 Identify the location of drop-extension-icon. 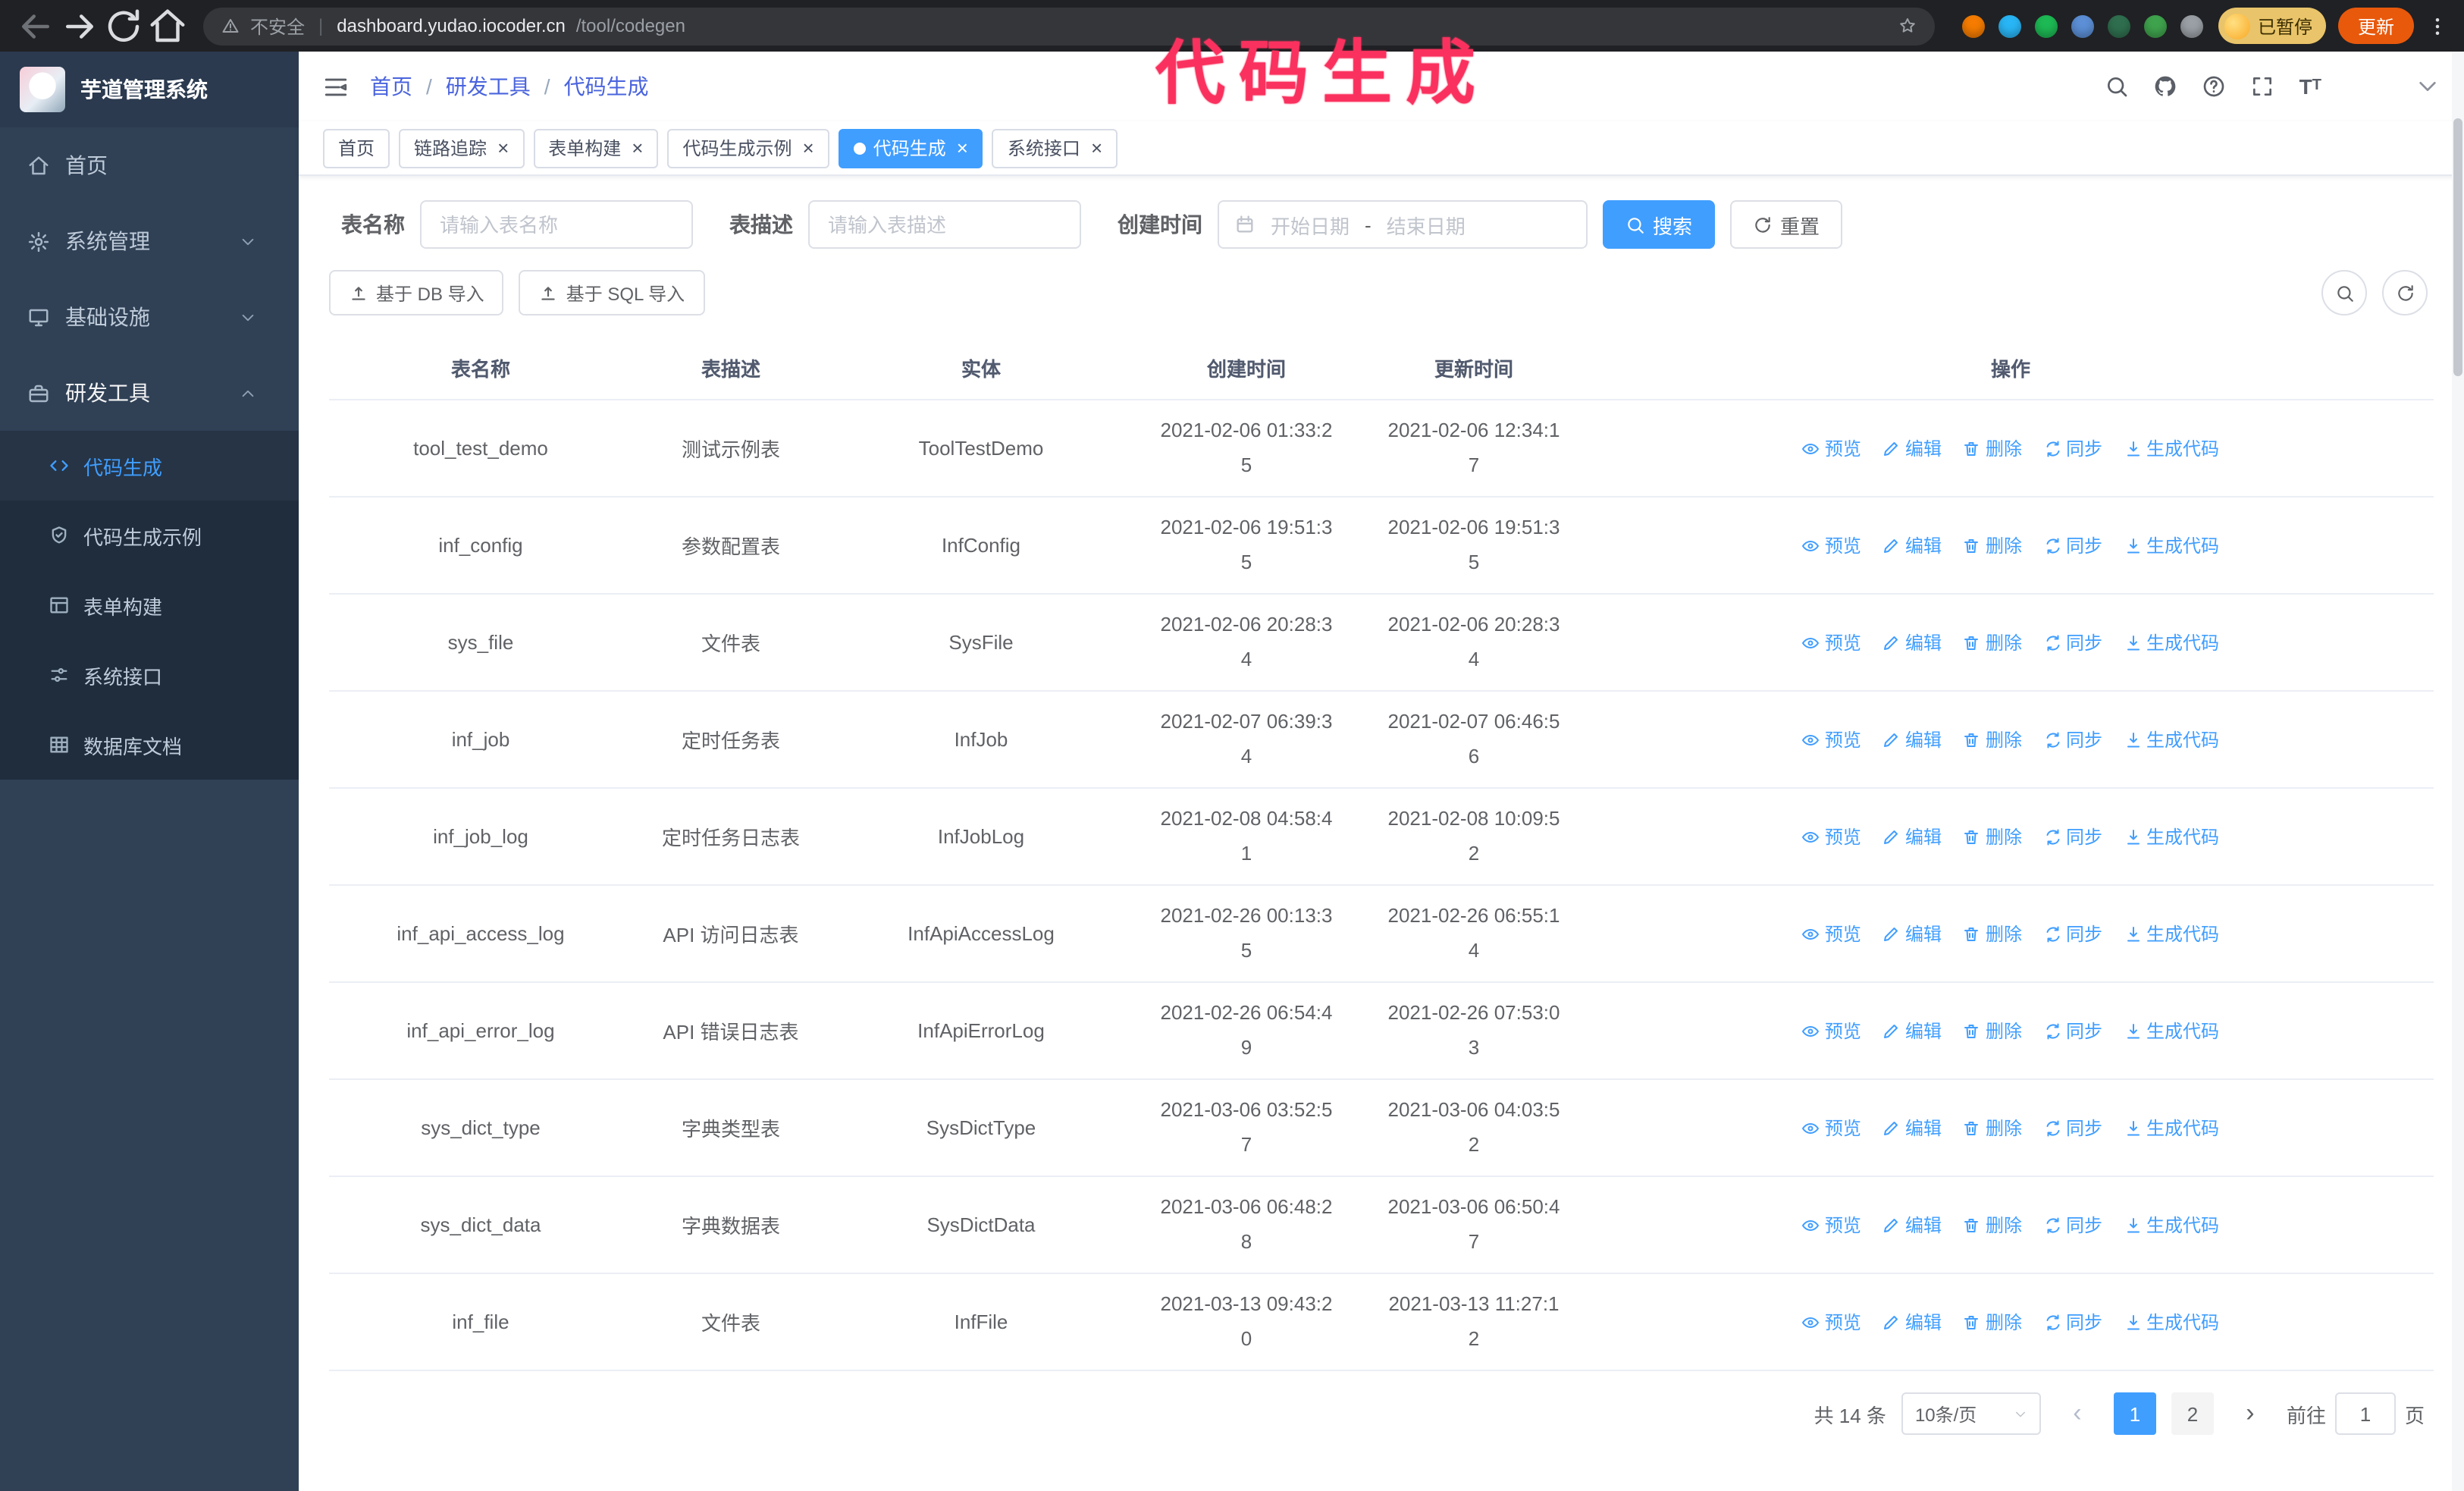
(2010, 25).